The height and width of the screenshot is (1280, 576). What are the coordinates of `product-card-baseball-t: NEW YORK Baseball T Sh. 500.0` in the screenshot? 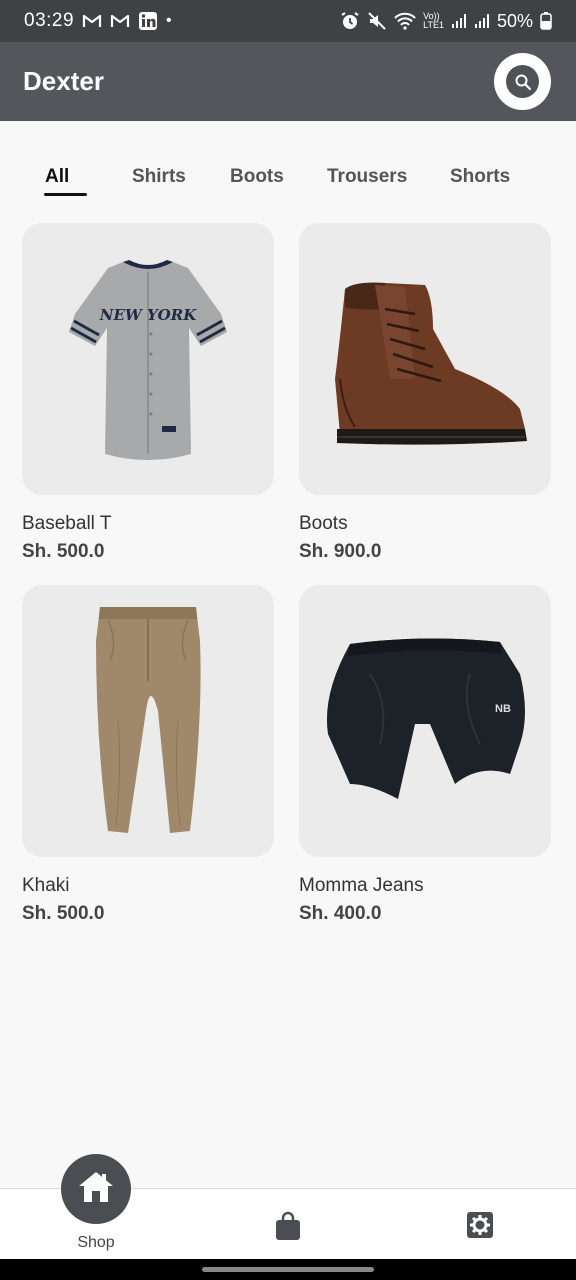 It's located at (148, 393).